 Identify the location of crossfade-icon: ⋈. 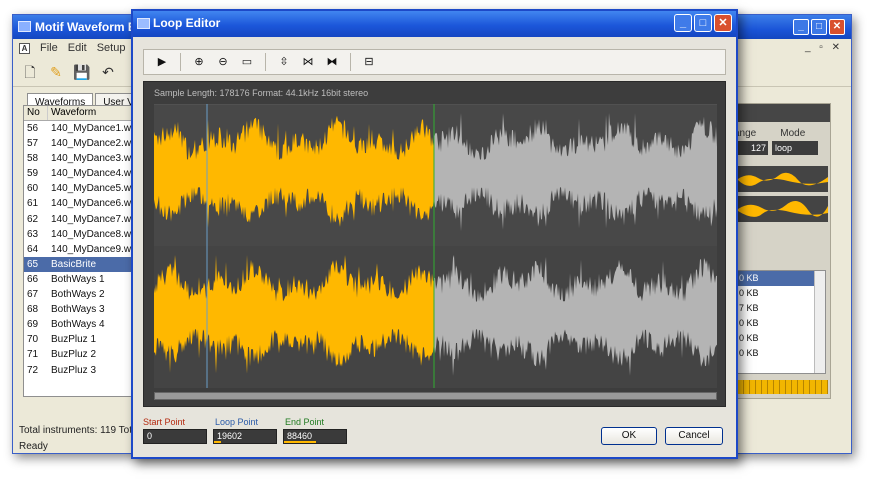
(308, 62).